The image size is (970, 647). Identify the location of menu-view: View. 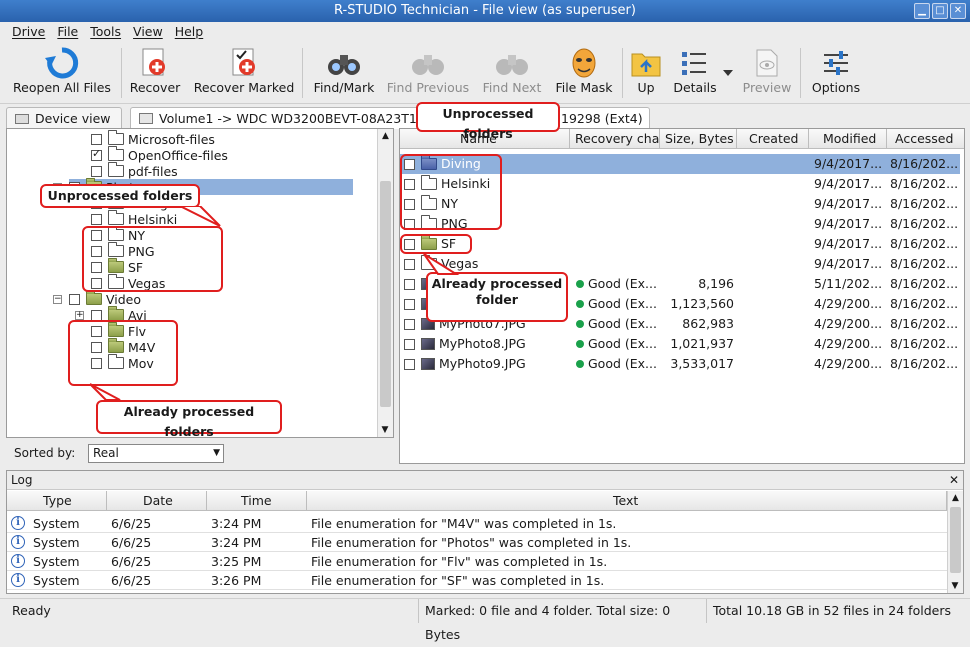
(148, 32).